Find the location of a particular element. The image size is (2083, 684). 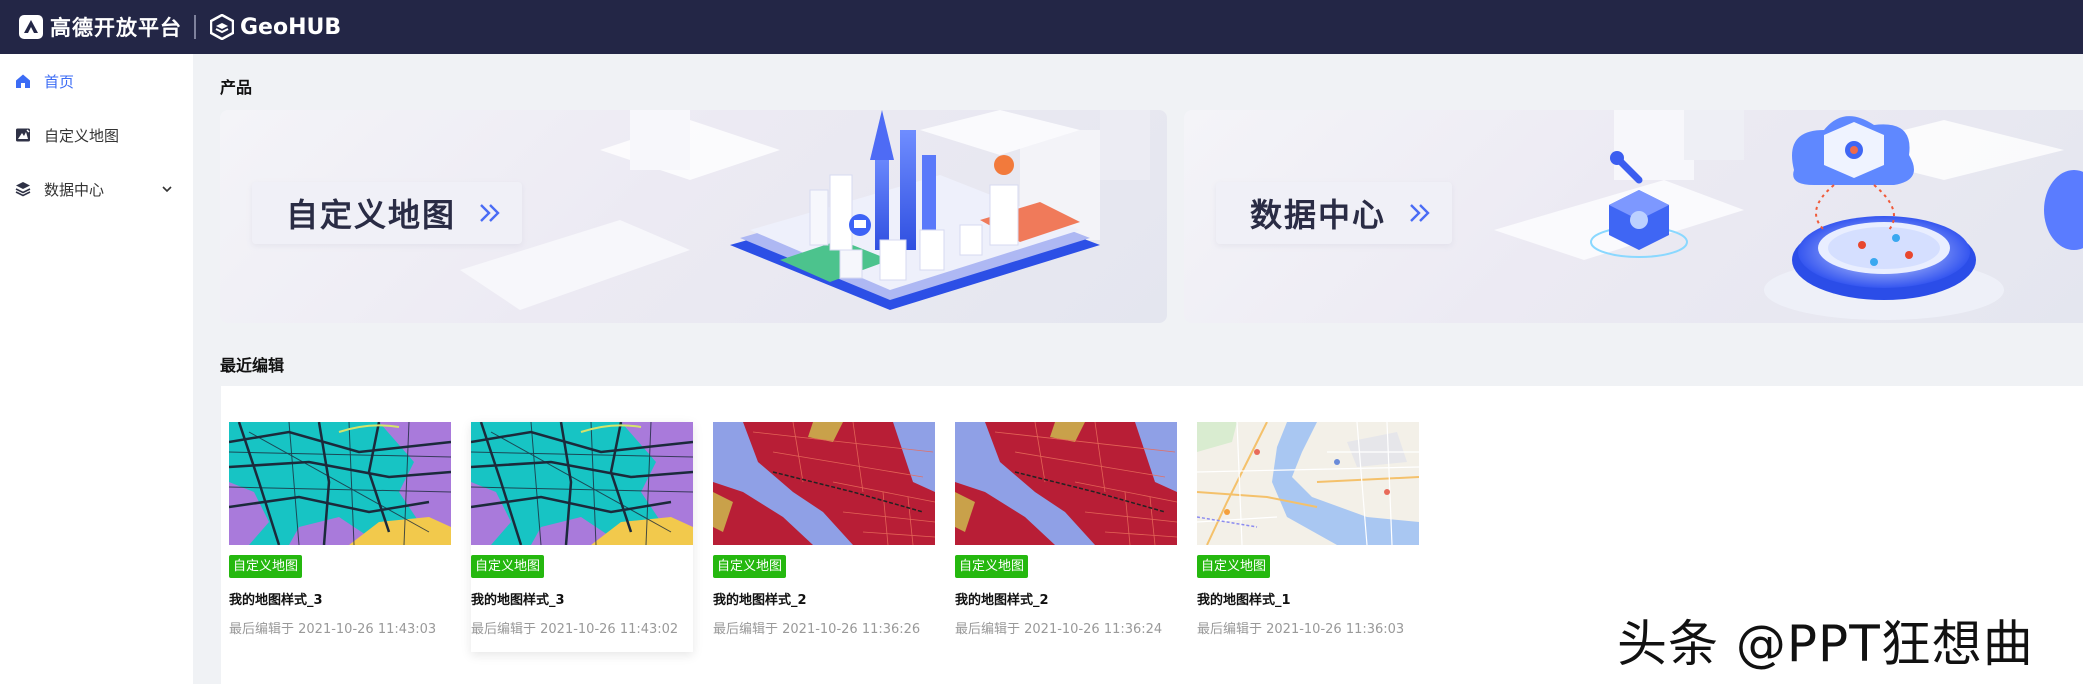

sidebar-item-label: 自定义地图 is located at coordinates (82, 135).